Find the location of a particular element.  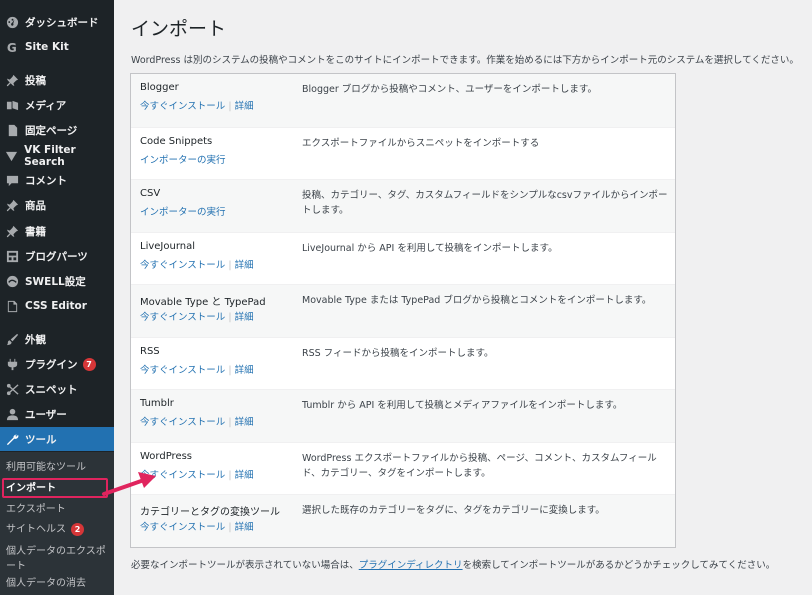

submenu-item-3: サイトヘルス 2 is located at coordinates (57, 529).